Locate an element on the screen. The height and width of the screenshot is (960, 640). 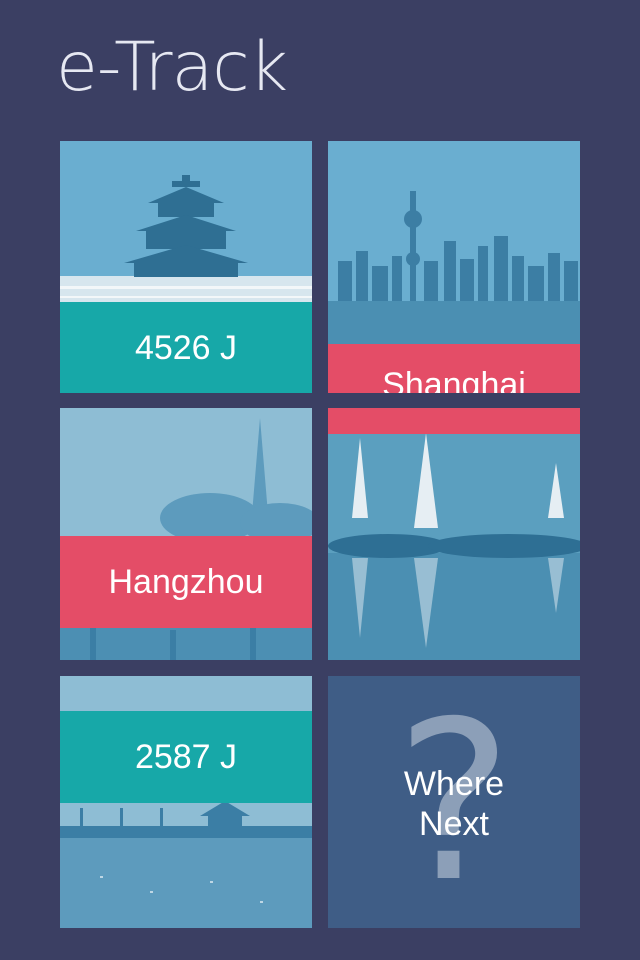
city-band: Hangzhou is located at coordinates (186, 582).